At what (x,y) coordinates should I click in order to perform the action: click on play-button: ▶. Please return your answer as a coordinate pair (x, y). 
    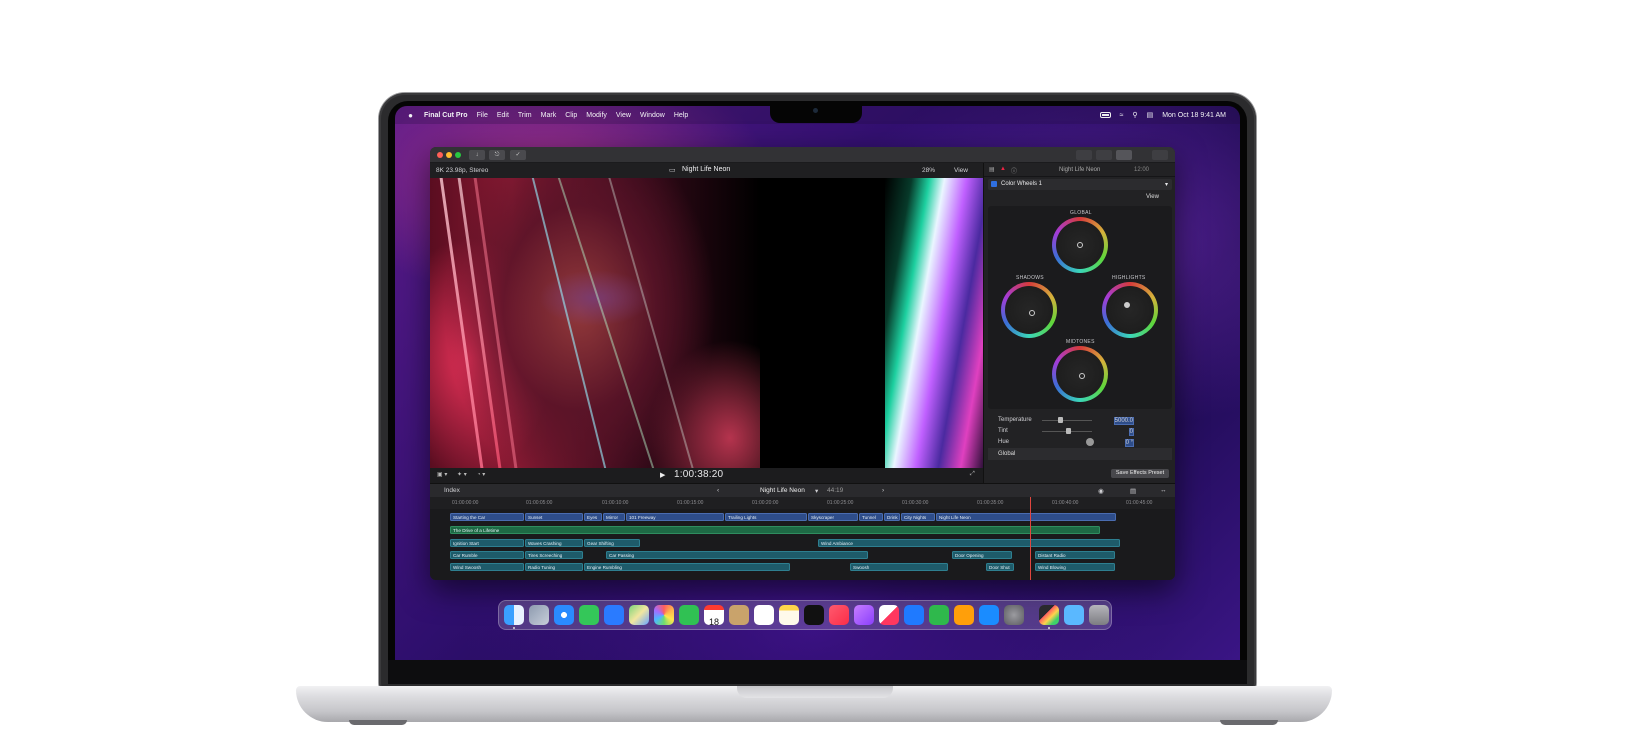
    Looking at the image, I should click on (662, 475).